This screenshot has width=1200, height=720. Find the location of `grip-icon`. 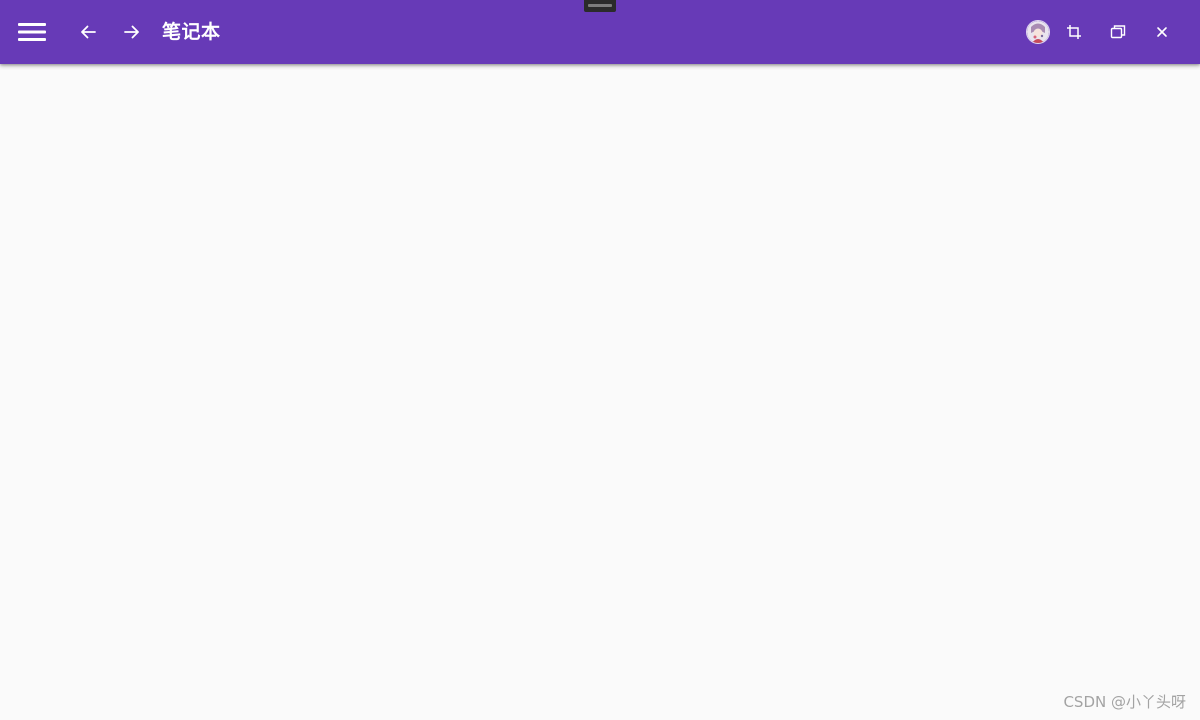

grip-icon is located at coordinates (600, 5).